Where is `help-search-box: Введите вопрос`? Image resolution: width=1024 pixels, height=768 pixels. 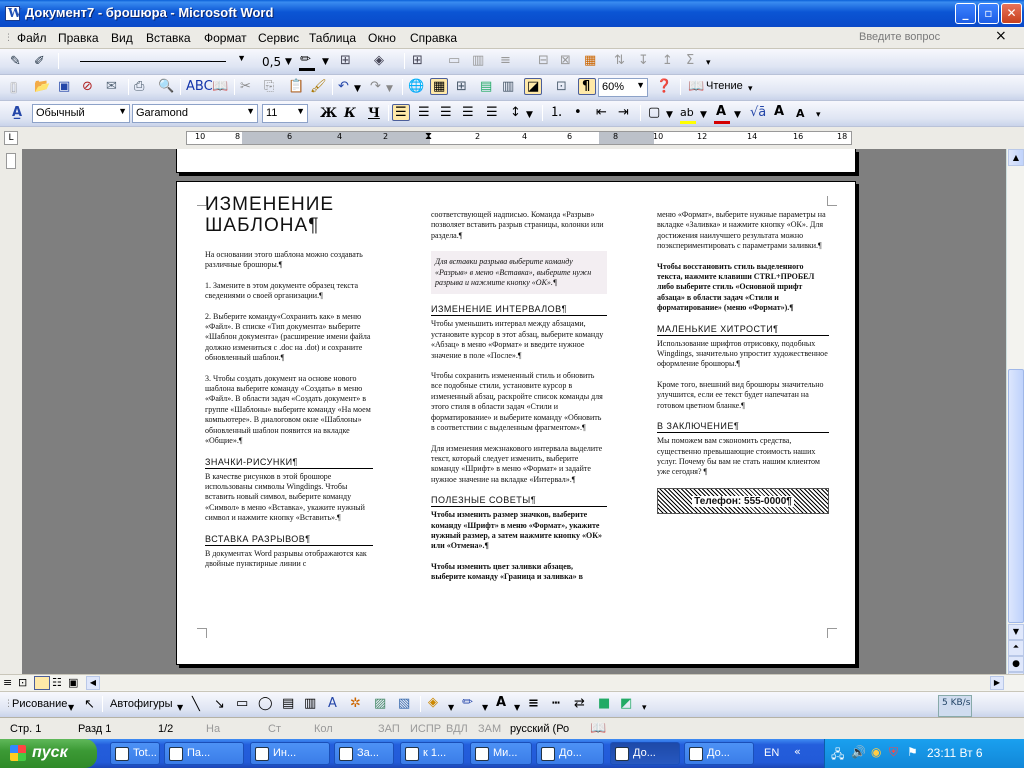
help-search-box: Введите вопрос is located at coordinates (899, 37).